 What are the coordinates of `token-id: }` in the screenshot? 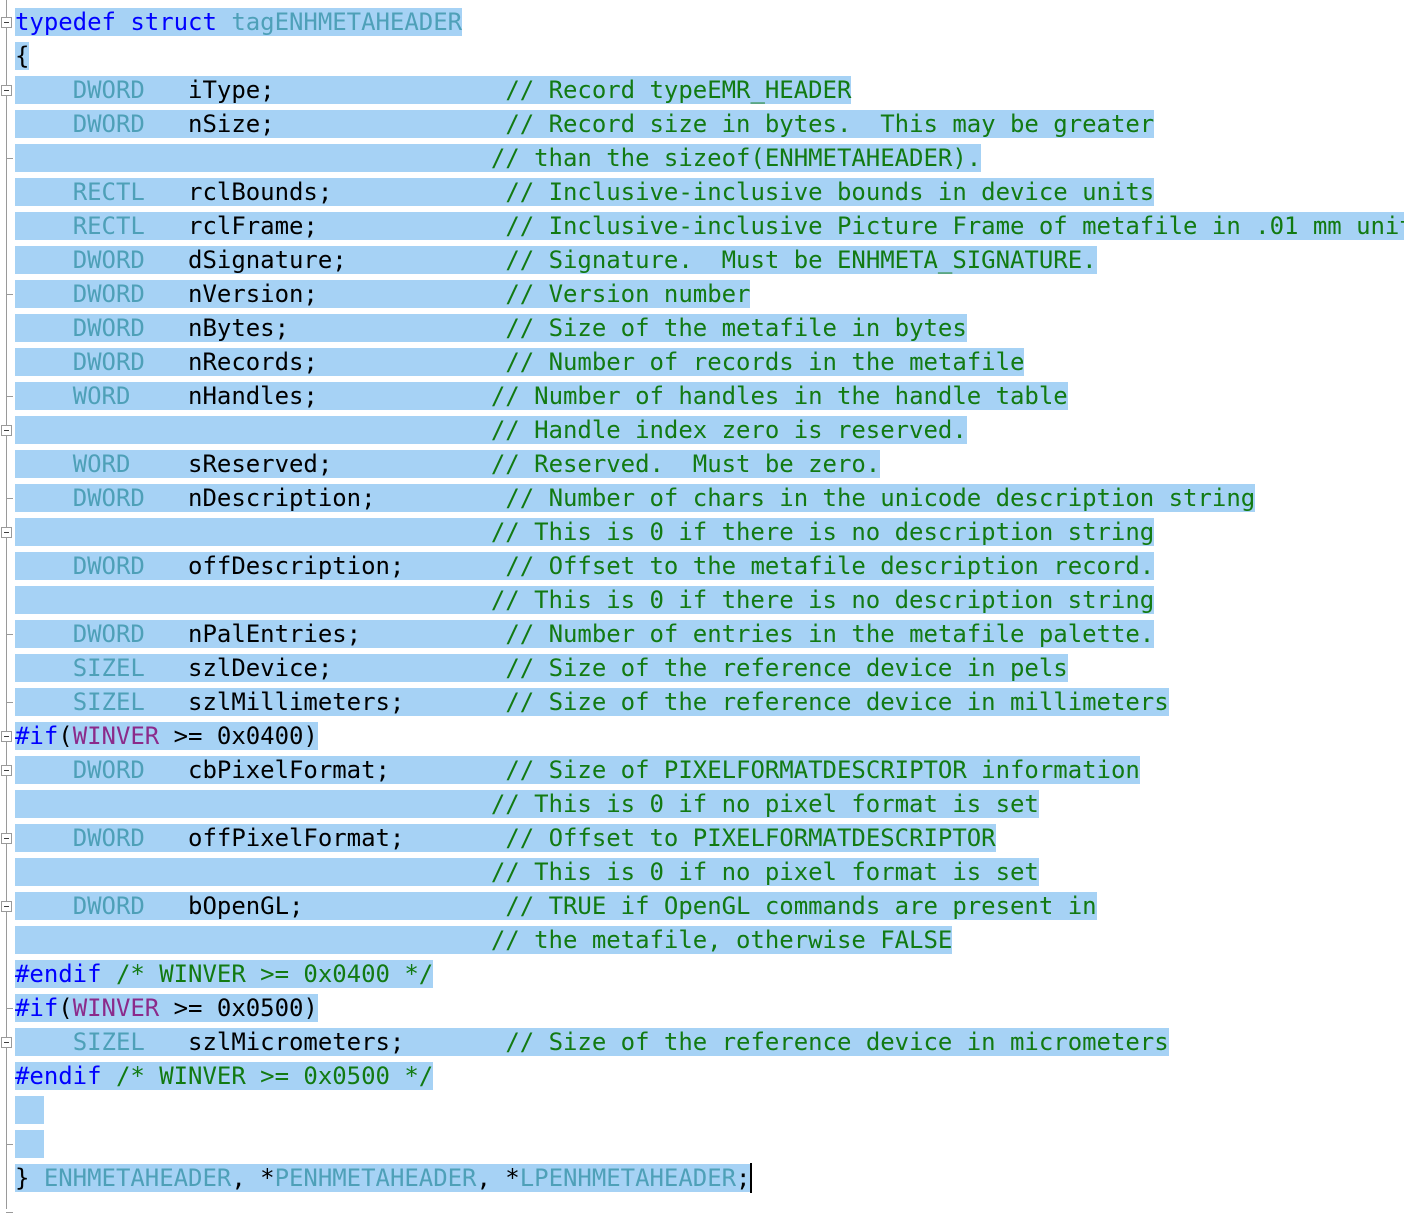 It's located at (29, 1178).